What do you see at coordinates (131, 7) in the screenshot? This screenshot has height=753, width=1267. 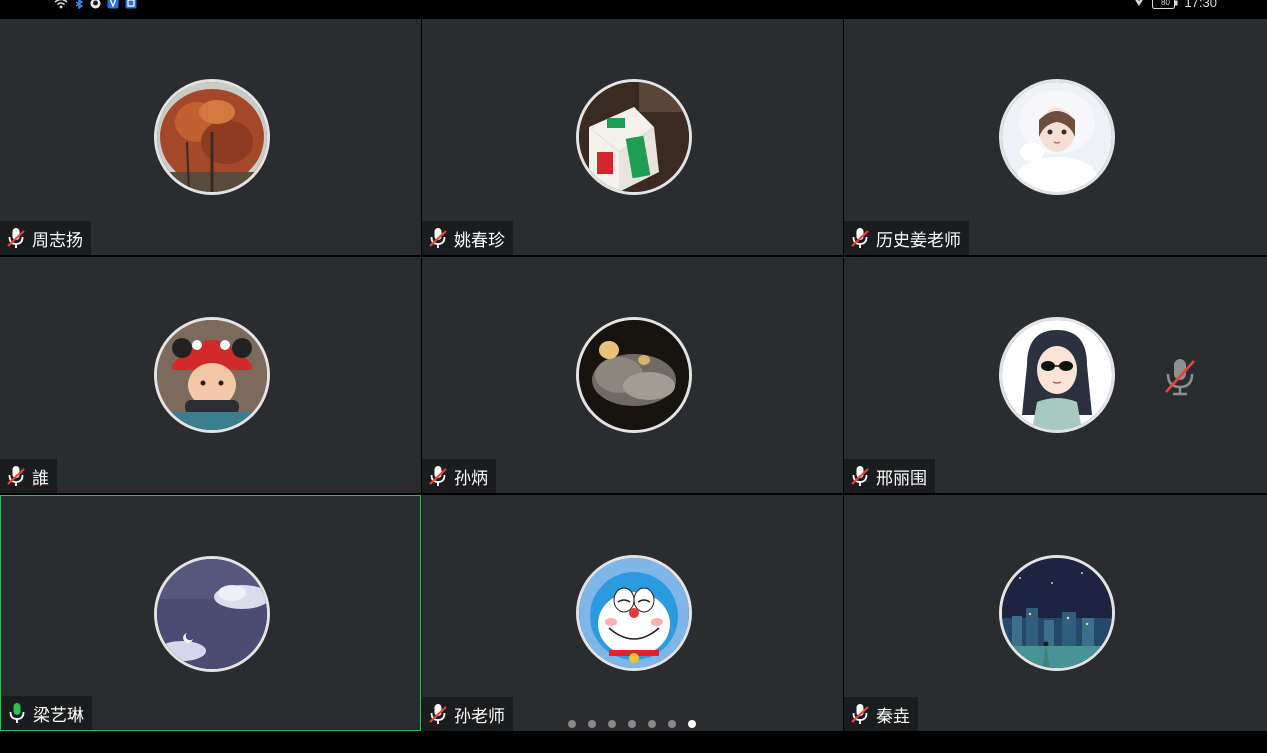 I see `notification-app-icon` at bounding box center [131, 7].